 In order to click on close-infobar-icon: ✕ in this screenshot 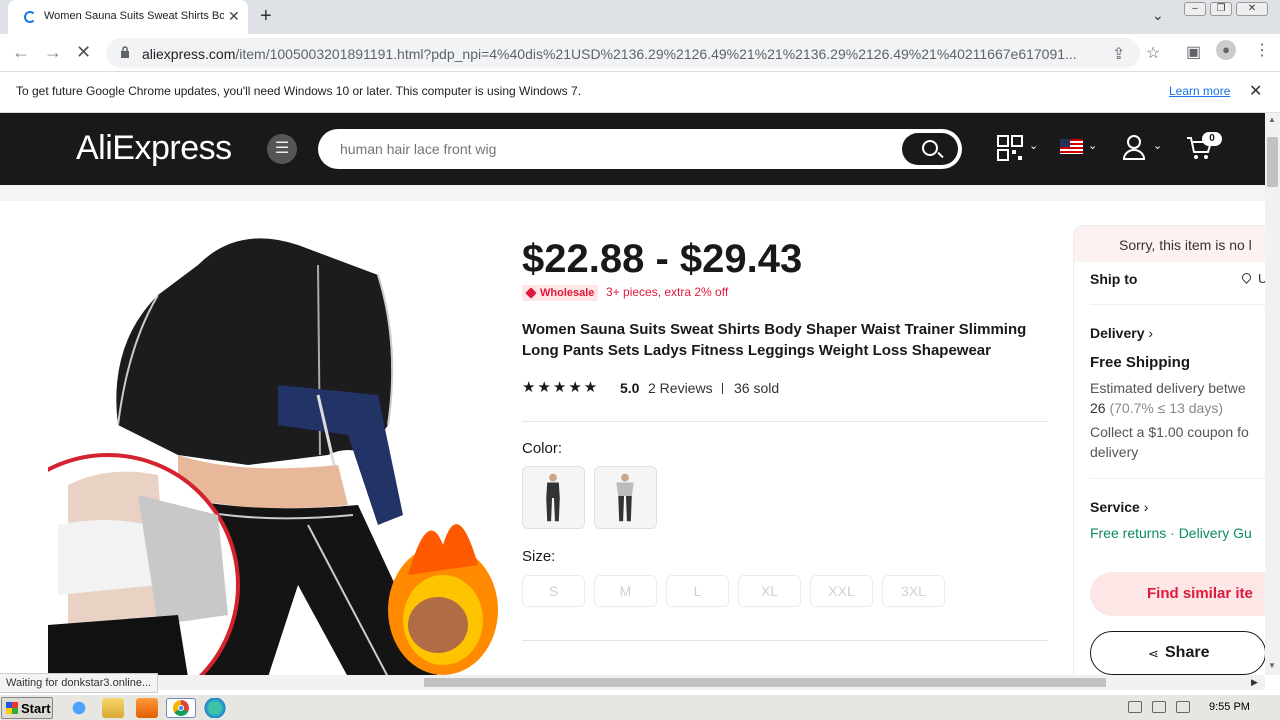, I will do `click(1255, 91)`.